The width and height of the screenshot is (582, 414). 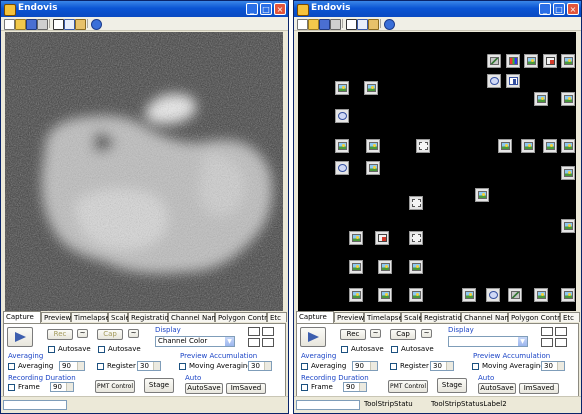 I want to click on tab-preview: Preview, so click(x=349, y=317).